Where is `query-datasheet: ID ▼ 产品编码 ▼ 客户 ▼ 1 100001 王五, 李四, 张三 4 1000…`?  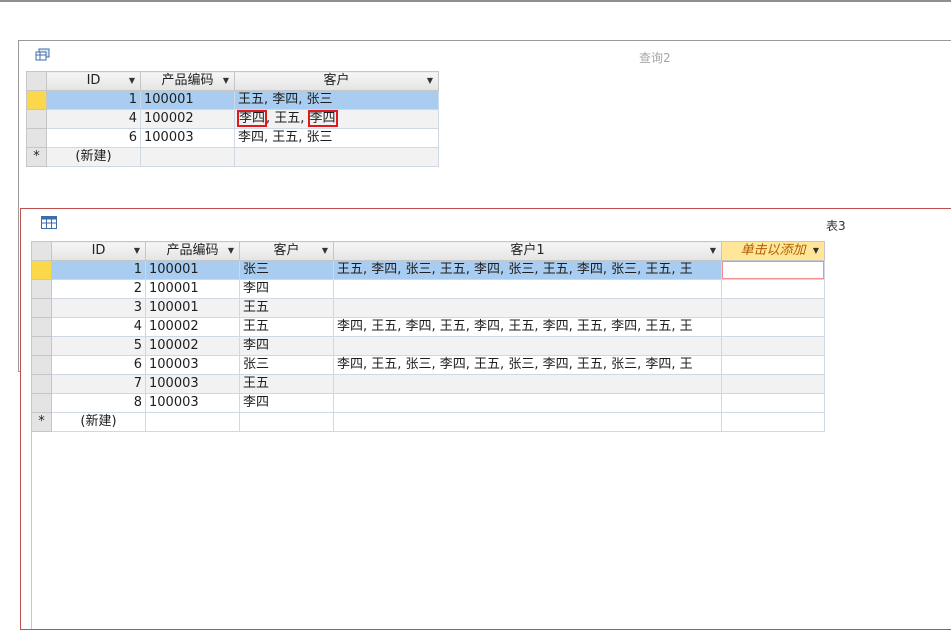
query-datasheet: ID ▼ 产品编码 ▼ 客户 ▼ 1 100001 王五, 李四, 张三 4 1000… is located at coordinates (232, 119).